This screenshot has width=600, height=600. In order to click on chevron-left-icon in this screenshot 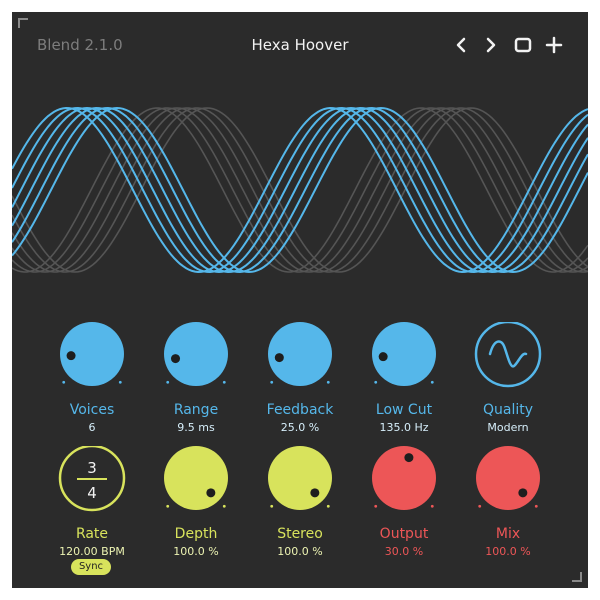, I will do `click(461, 45)`.